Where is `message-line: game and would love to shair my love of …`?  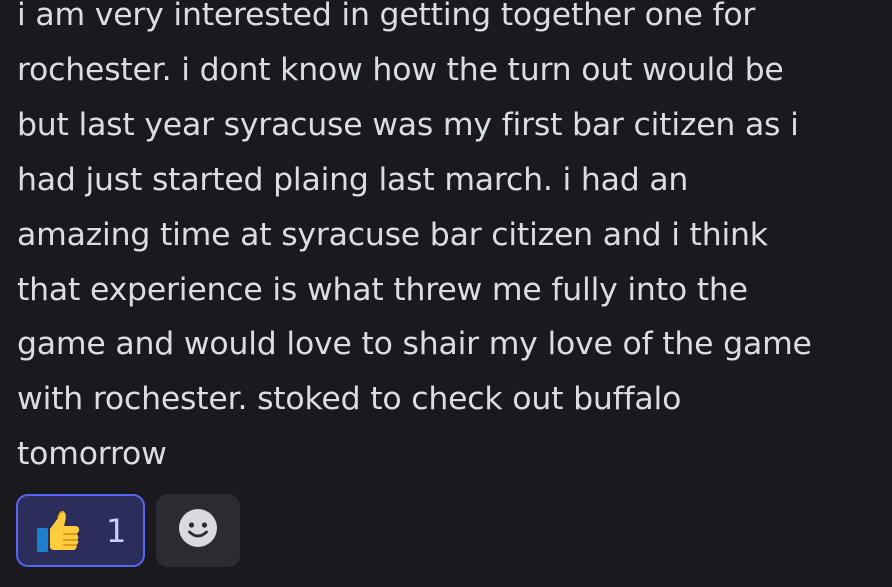 message-line: game and would love to shair my love of … is located at coordinates (414, 344).